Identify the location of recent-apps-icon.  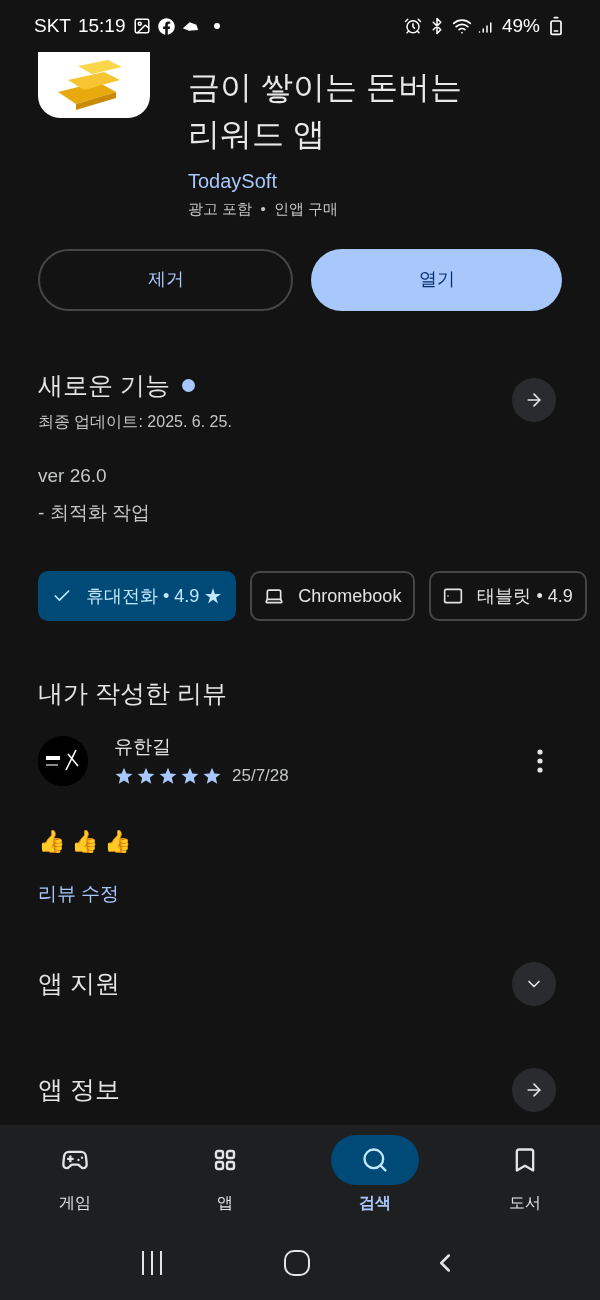
(152, 1262).